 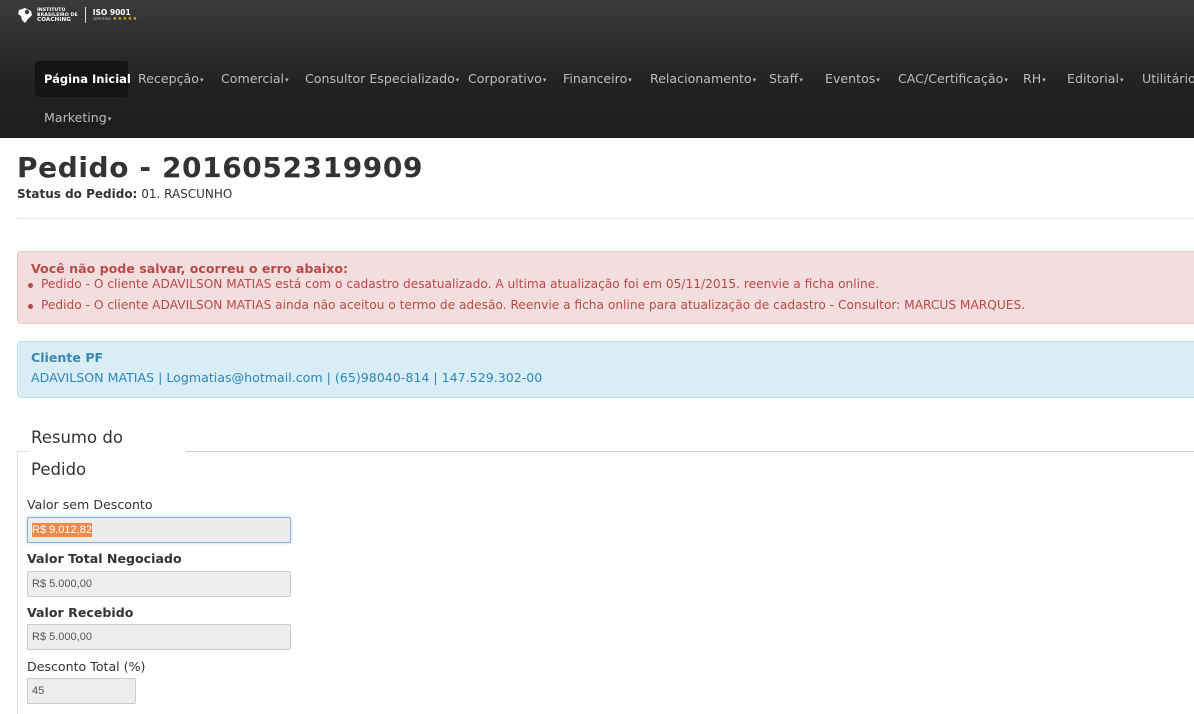 I want to click on order-status: Status do Pedido: 01. RASCUNHO, so click(x=124, y=194).